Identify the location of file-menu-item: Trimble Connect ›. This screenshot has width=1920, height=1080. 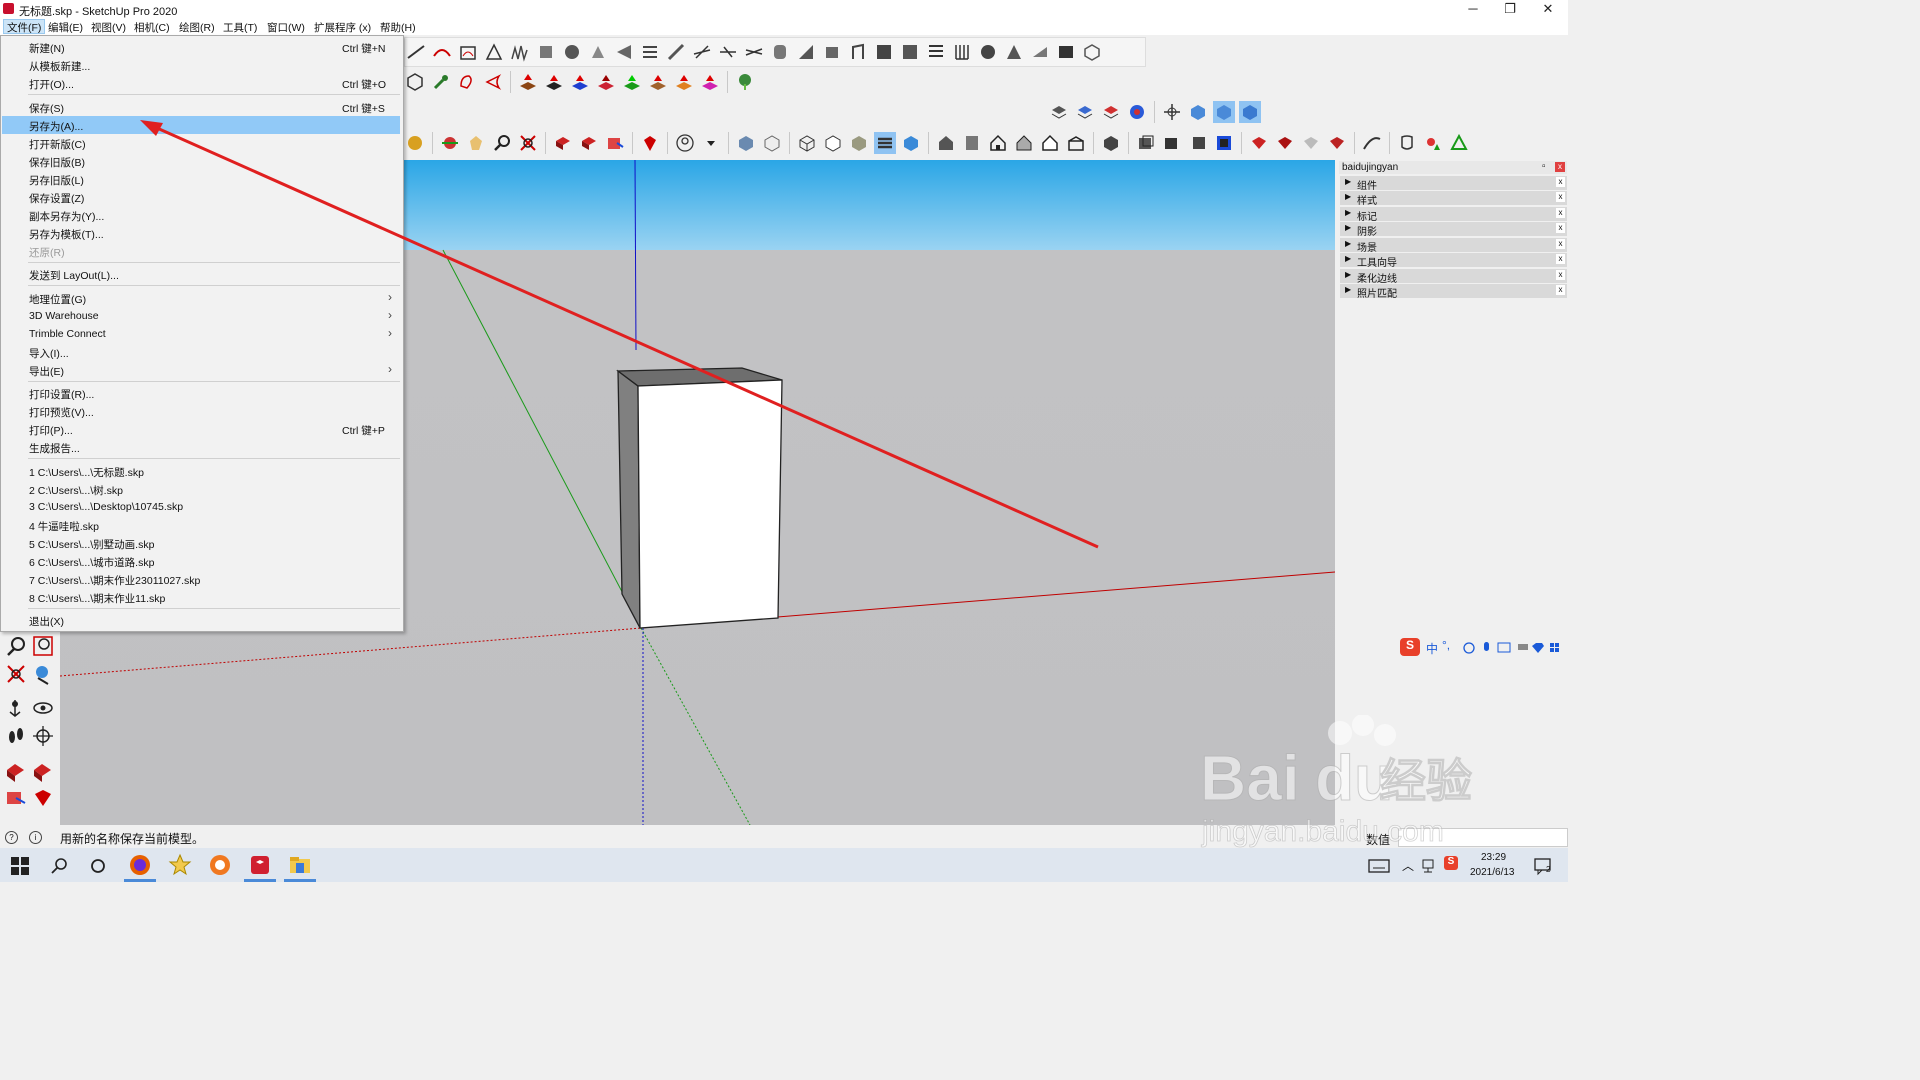
(201, 334).